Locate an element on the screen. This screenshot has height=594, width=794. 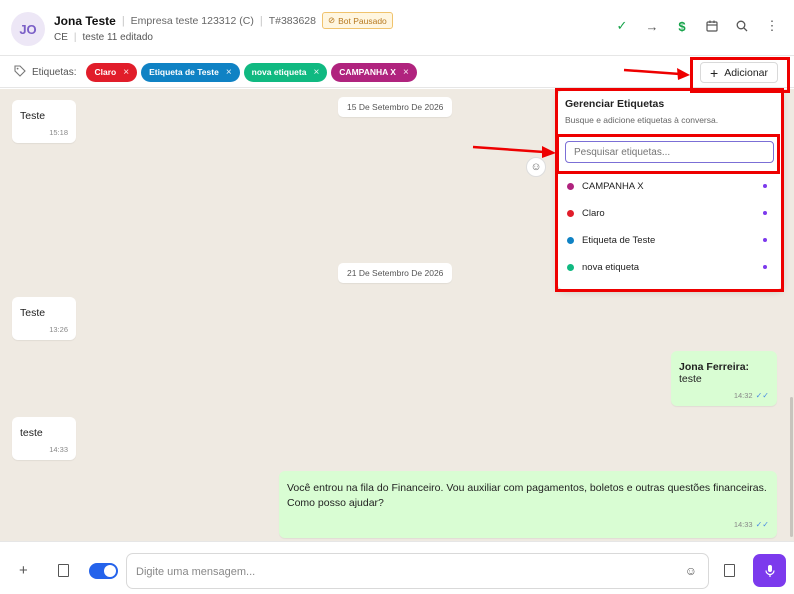
bot-paused-badge: ⊘ Bot Pausado is located at coordinates (357, 20).